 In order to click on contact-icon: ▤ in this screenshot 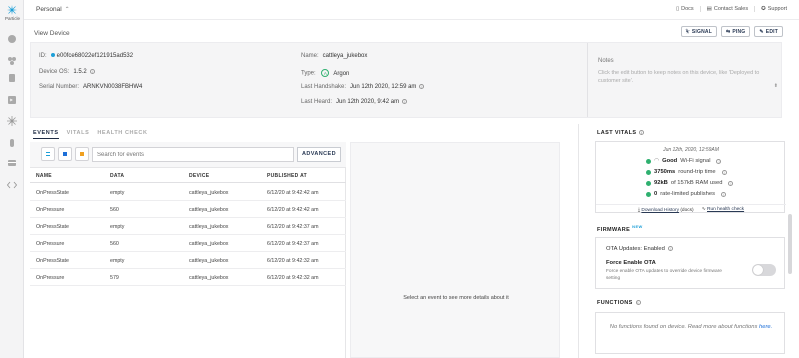, I will do `click(709, 9)`.